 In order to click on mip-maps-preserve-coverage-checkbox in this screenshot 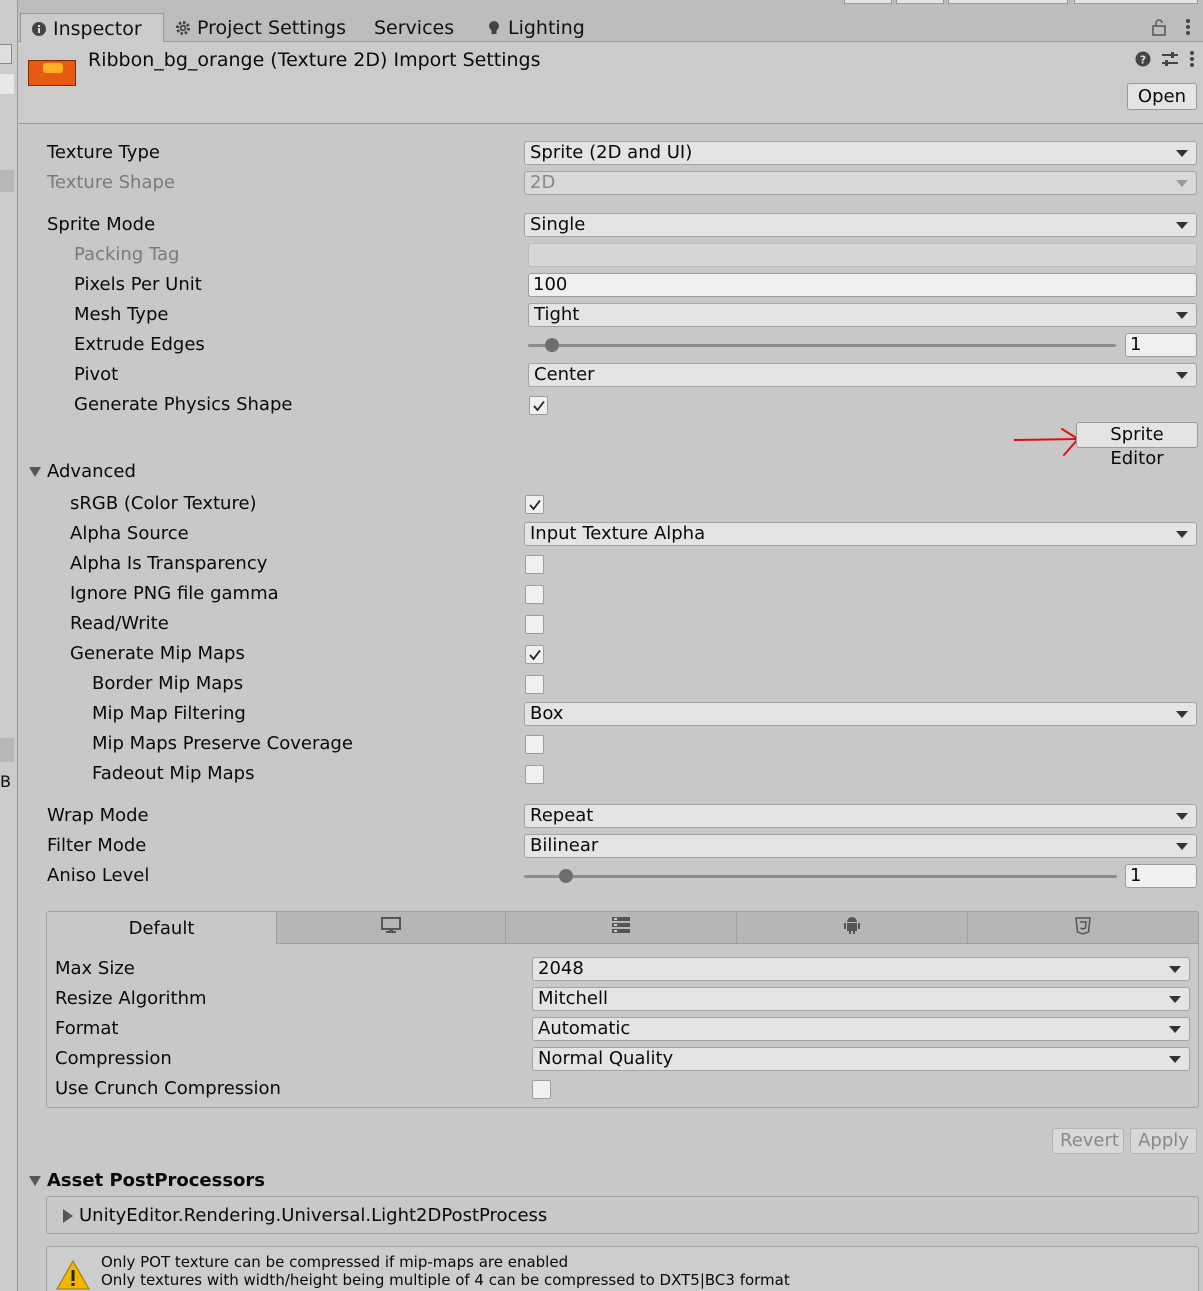, I will do `click(534, 744)`.